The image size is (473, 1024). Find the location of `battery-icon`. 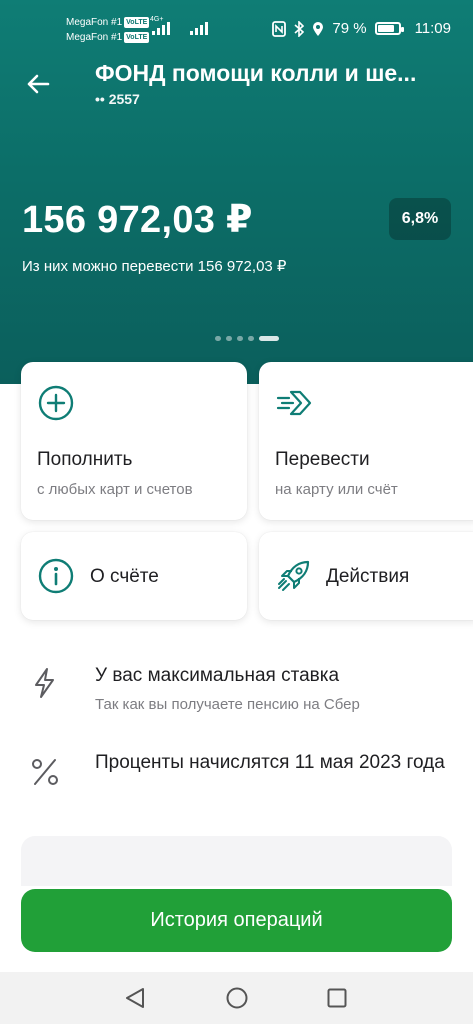

battery-icon is located at coordinates (389, 28).